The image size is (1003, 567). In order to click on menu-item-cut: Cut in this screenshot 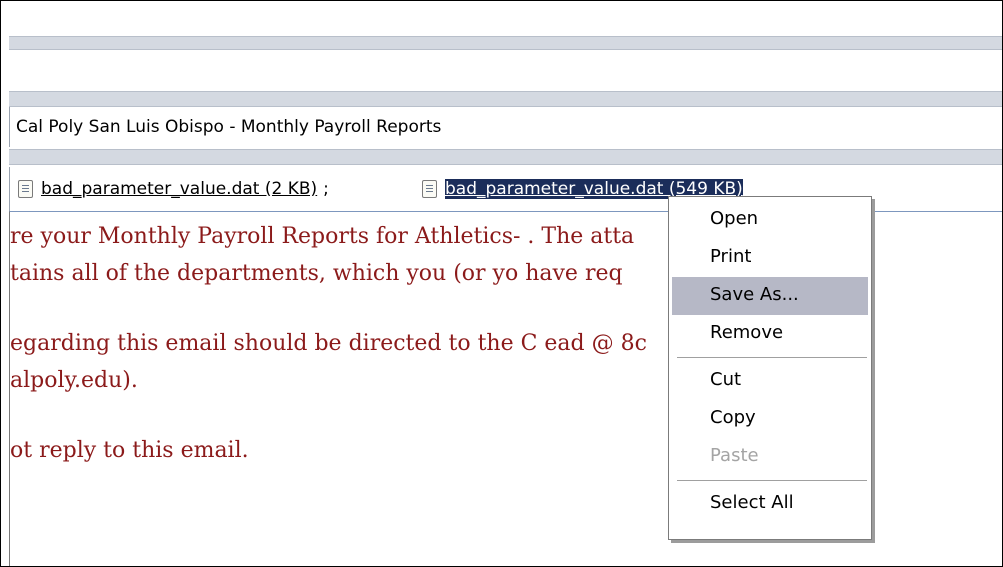, I will do `click(770, 381)`.